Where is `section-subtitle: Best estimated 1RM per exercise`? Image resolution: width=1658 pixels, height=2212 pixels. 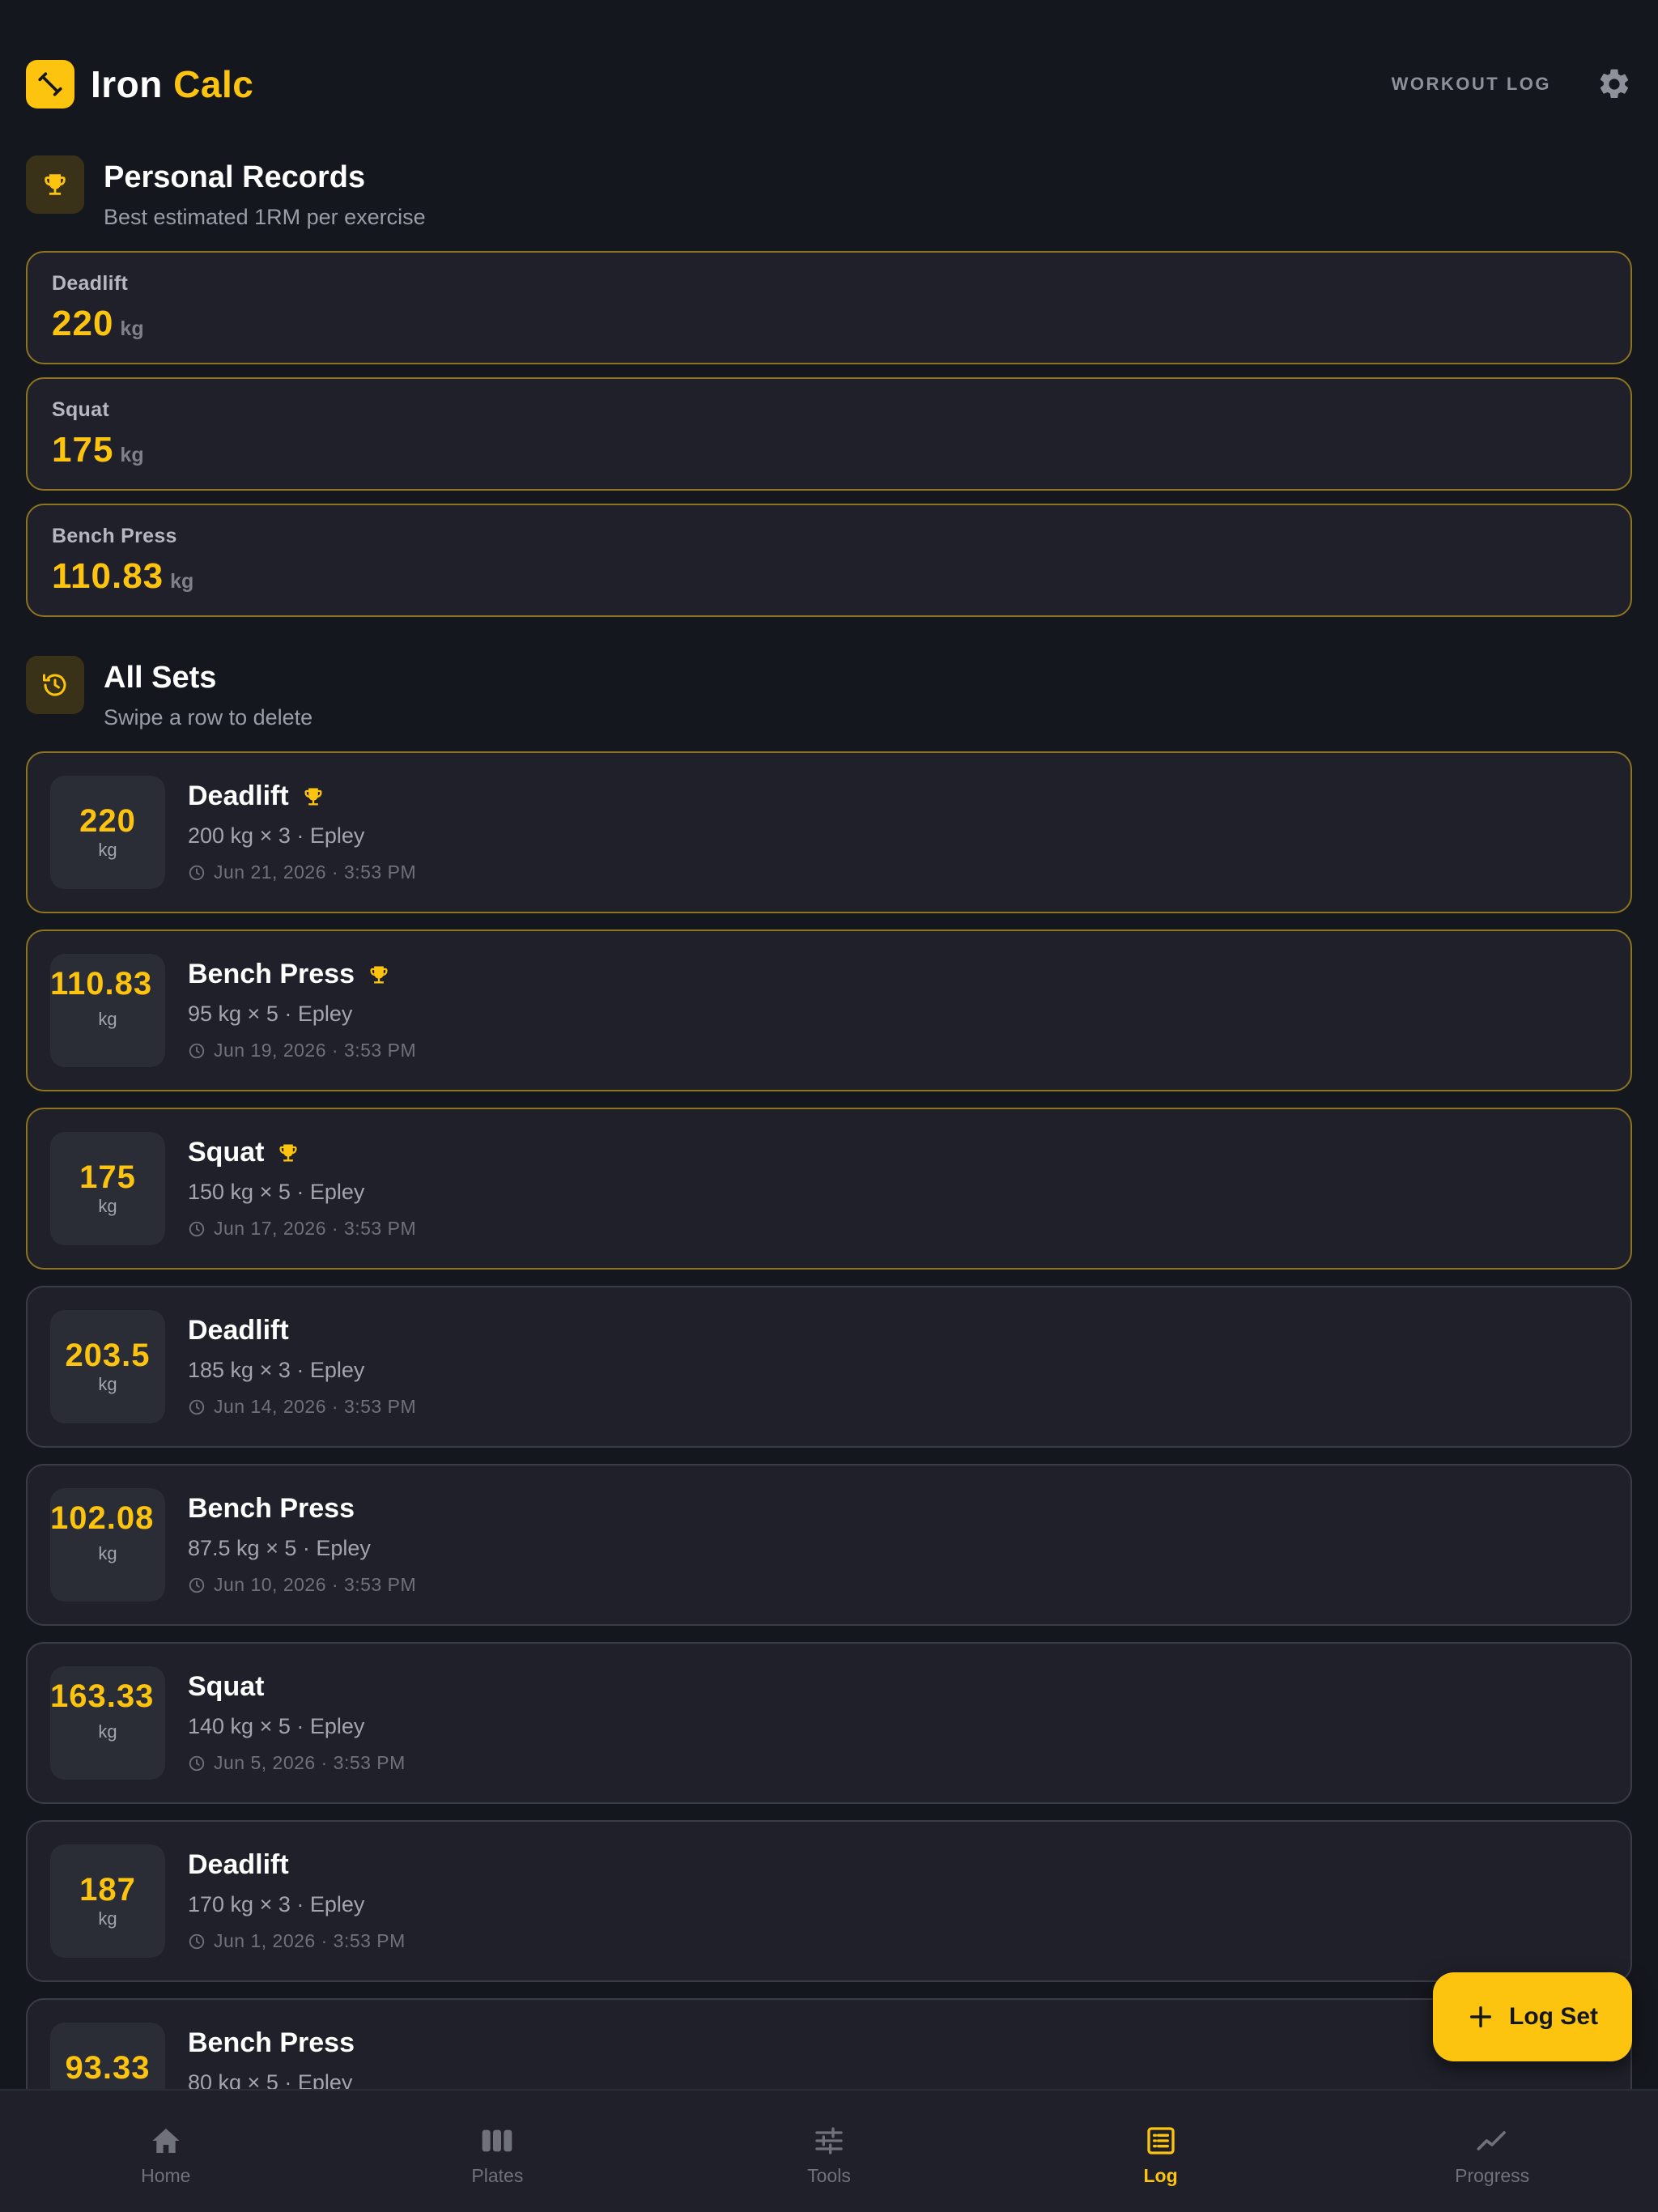 section-subtitle: Best estimated 1RM per exercise is located at coordinates (265, 217).